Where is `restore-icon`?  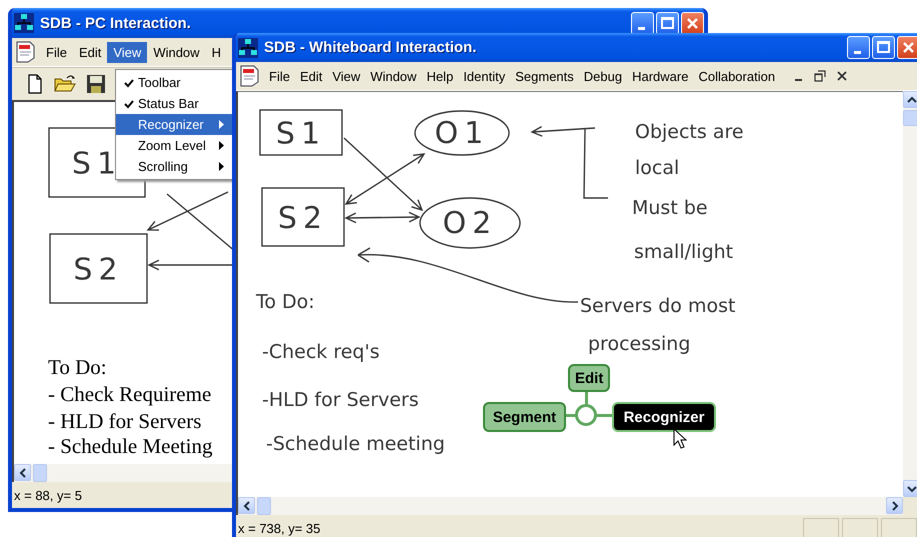
restore-icon is located at coordinates (820, 76).